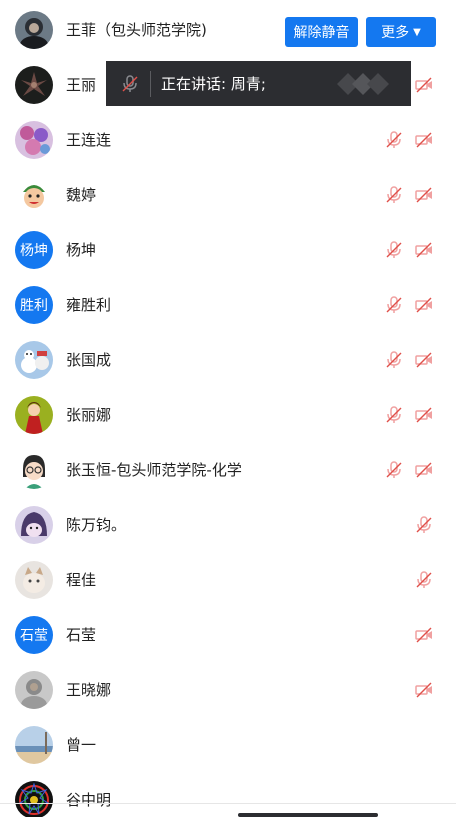  Describe the element at coordinates (89, 360) in the screenshot. I see `participant-name: 张国成` at that location.